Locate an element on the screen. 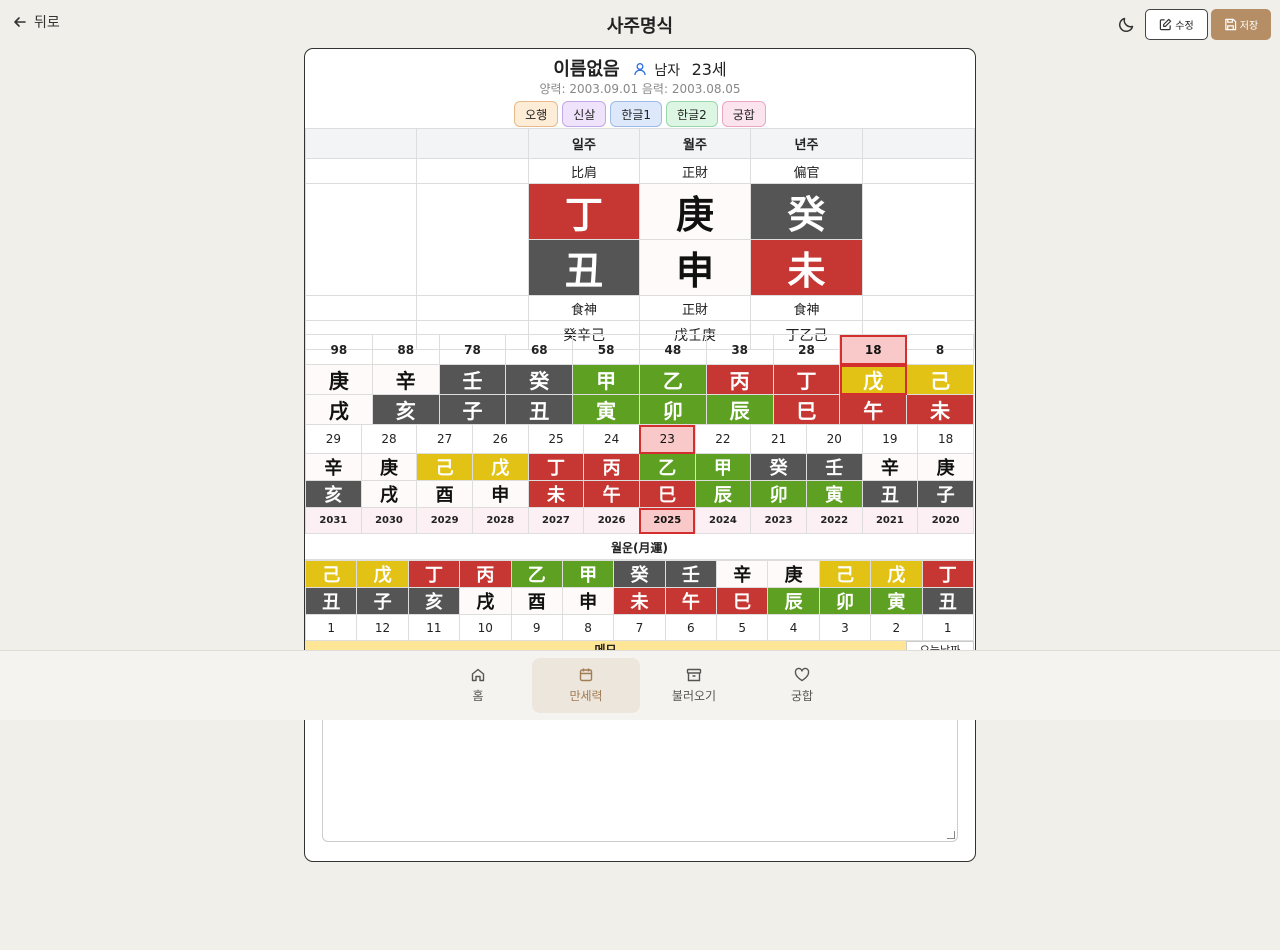  yearly-age: 20 is located at coordinates (834, 439).